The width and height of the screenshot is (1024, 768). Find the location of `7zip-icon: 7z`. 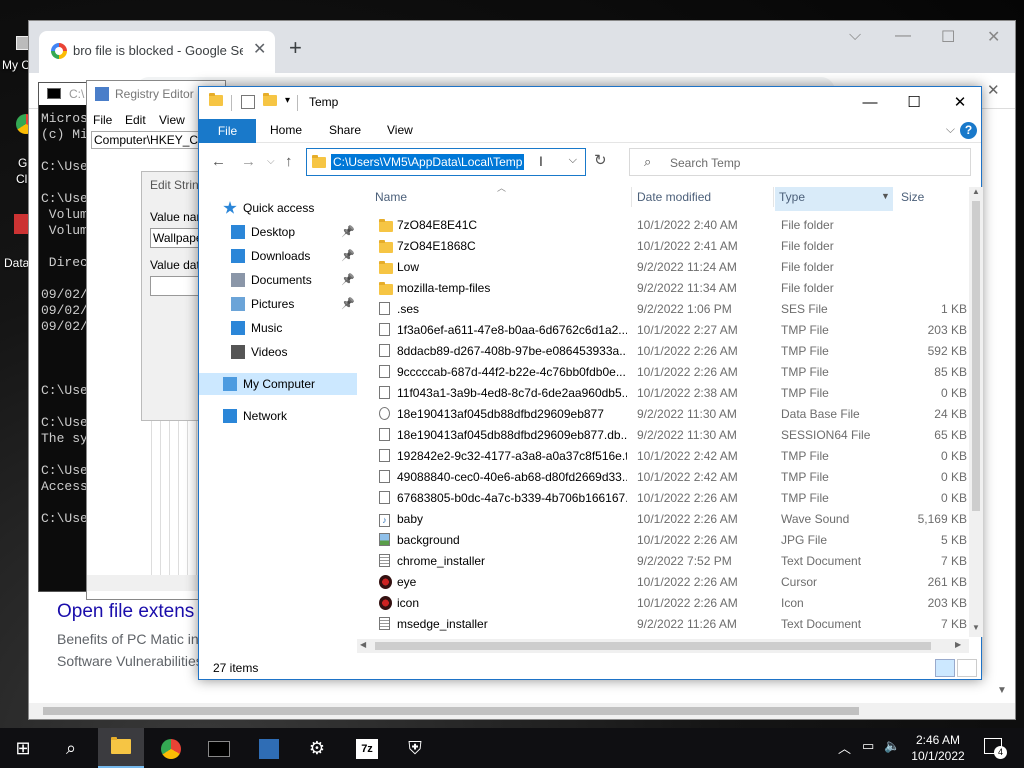

7zip-icon: 7z is located at coordinates (367, 748).